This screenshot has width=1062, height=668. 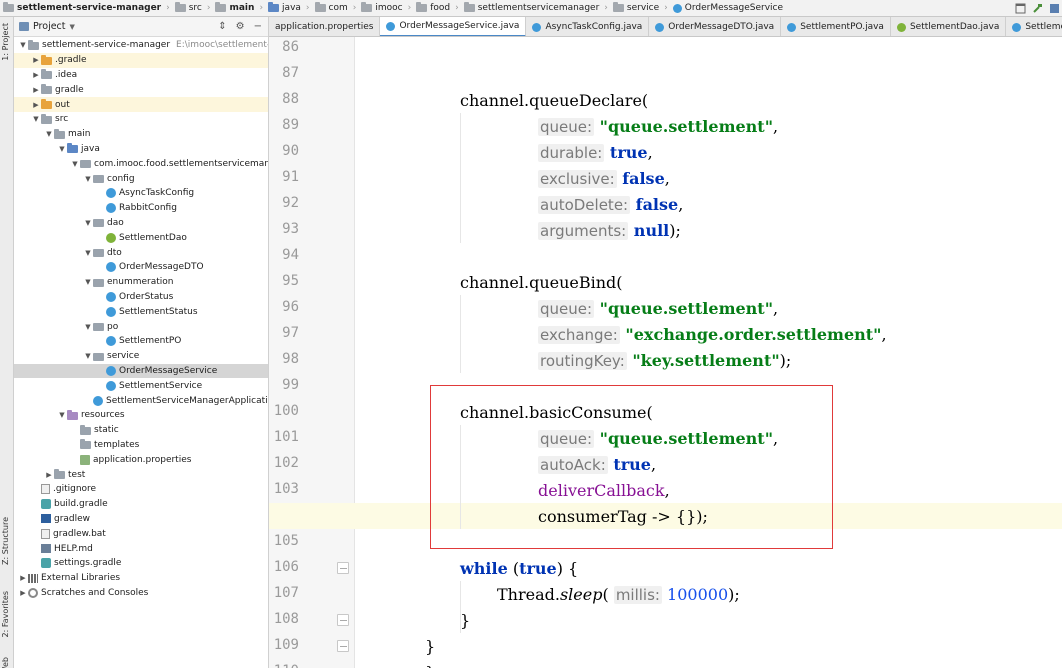 What do you see at coordinates (665, 594) in the screenshot?
I see `code-line: Thread.sleep( millis: 100000);` at bounding box center [665, 594].